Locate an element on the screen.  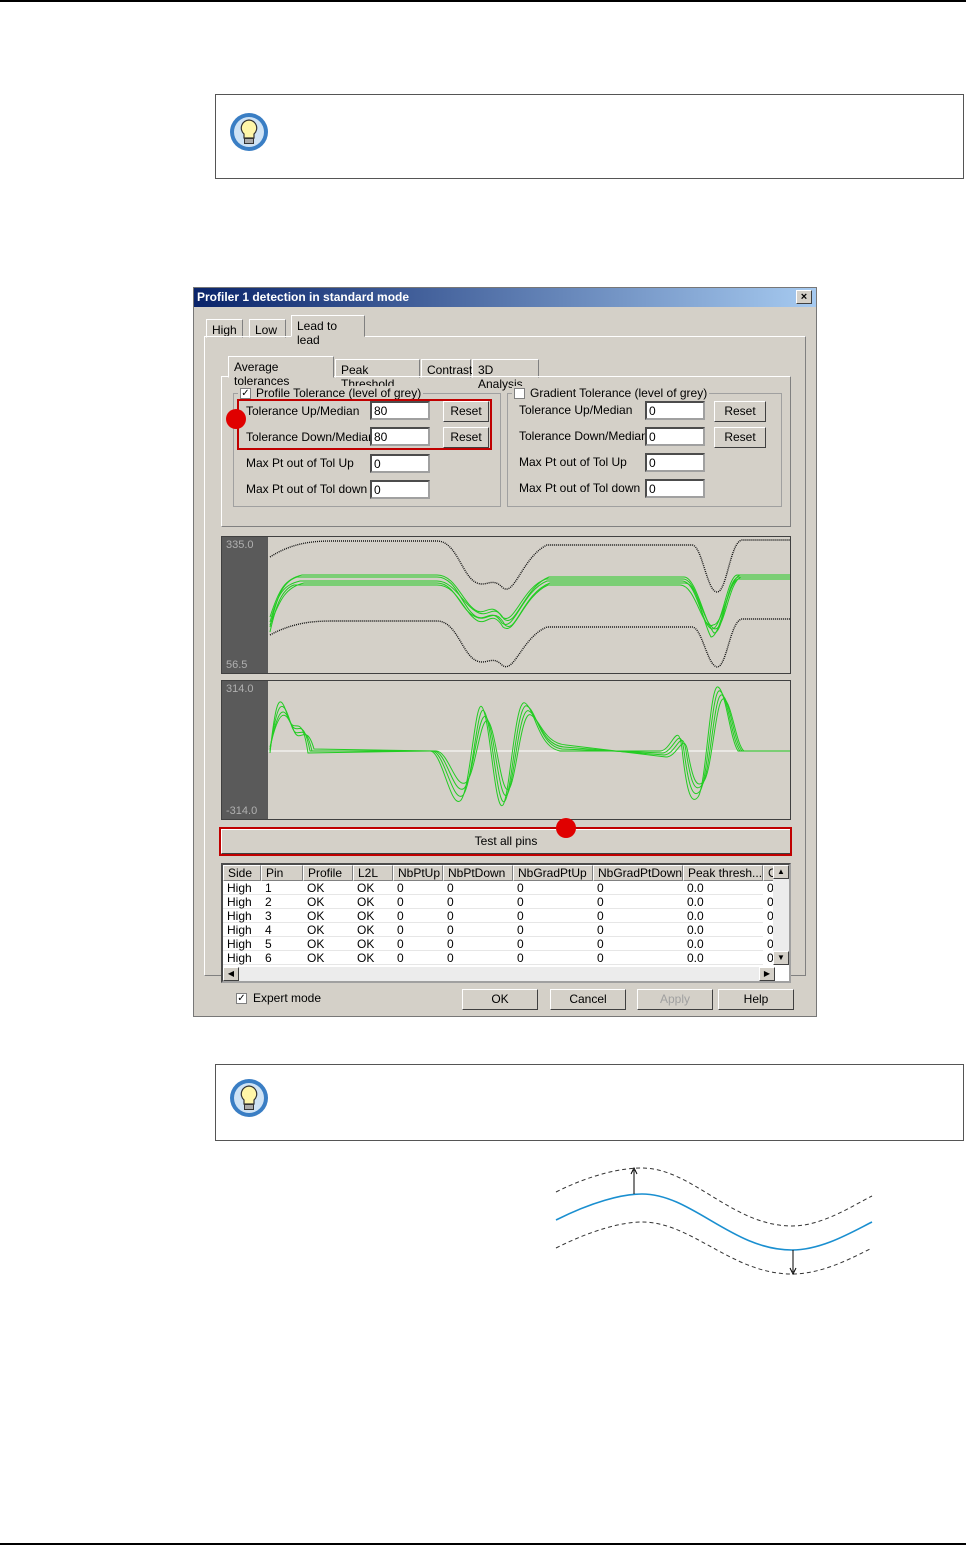
profile-max-up-input: 0 is located at coordinates (400, 463).